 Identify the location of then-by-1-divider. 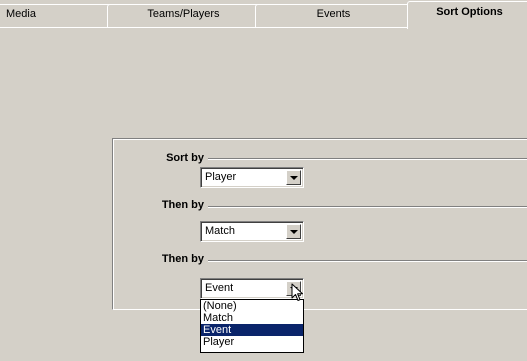
(367, 207).